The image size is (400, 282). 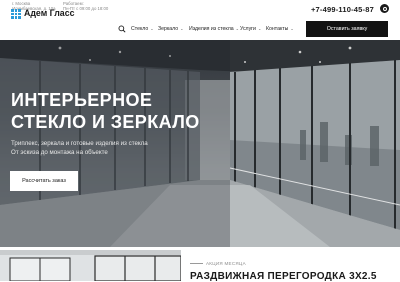 What do you see at coordinates (196, 263) in the screenshot?
I see `promo-label-divider` at bounding box center [196, 263].